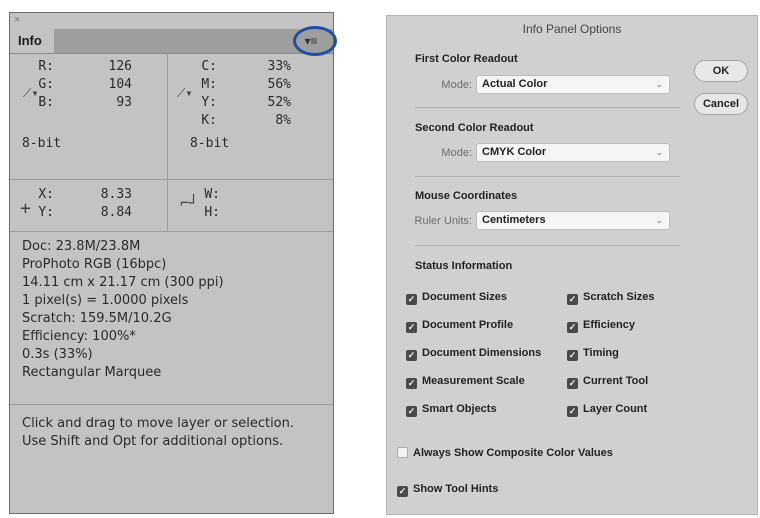 Image resolution: width=760 pixels, height=518 pixels. I want to click on timing-checkbox: ✓ Timing, so click(593, 353).